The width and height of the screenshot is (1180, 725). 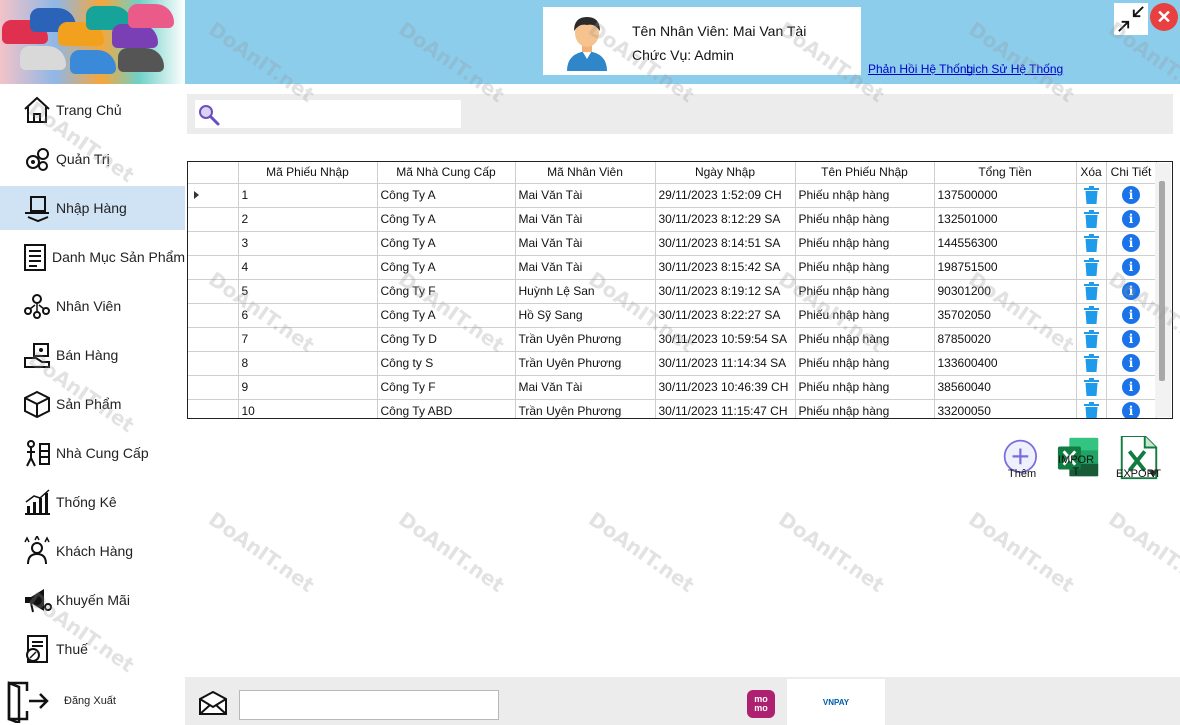 I want to click on cell-receipt-id: 8, so click(x=308, y=363).